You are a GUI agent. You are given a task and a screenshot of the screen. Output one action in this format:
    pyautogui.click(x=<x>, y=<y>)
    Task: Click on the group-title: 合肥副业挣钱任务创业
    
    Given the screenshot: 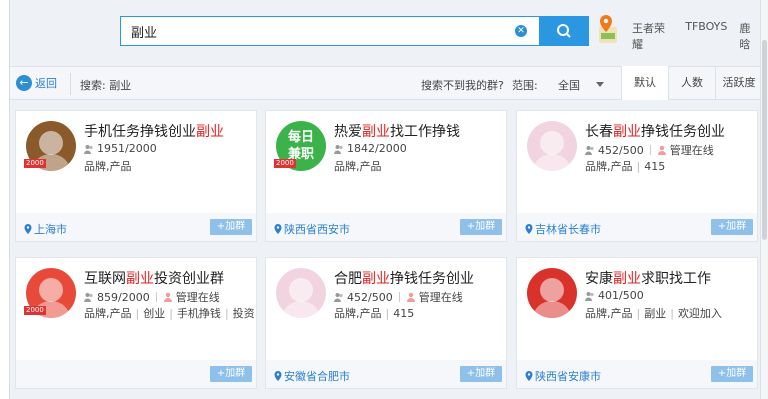 What is the action you would take?
    pyautogui.click(x=404, y=278)
    